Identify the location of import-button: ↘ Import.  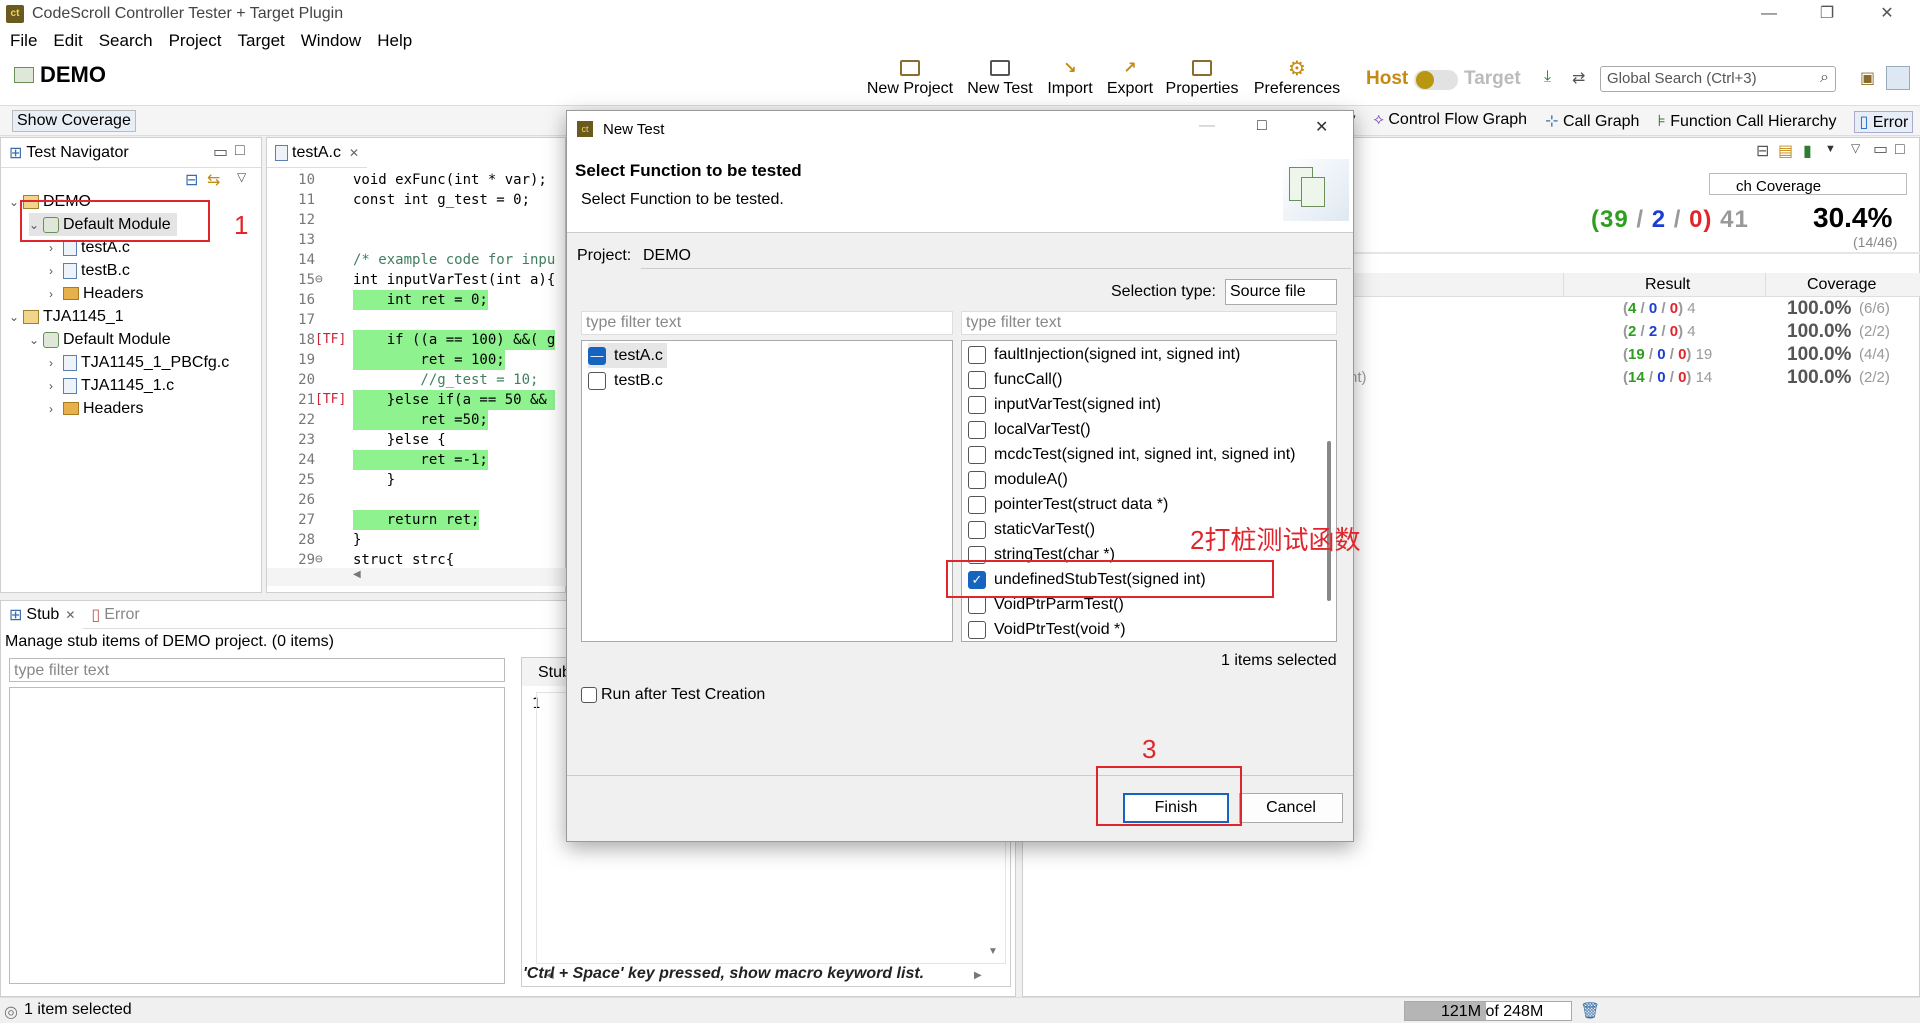
(1070, 77).